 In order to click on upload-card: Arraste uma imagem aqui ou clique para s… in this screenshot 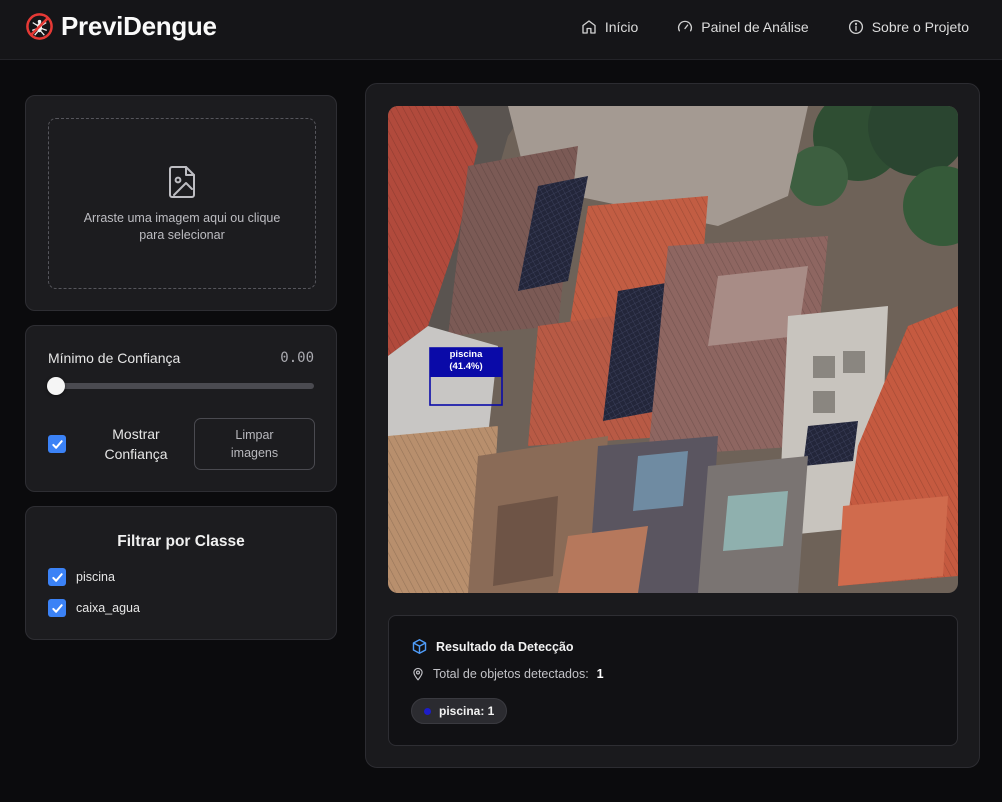, I will do `click(181, 203)`.